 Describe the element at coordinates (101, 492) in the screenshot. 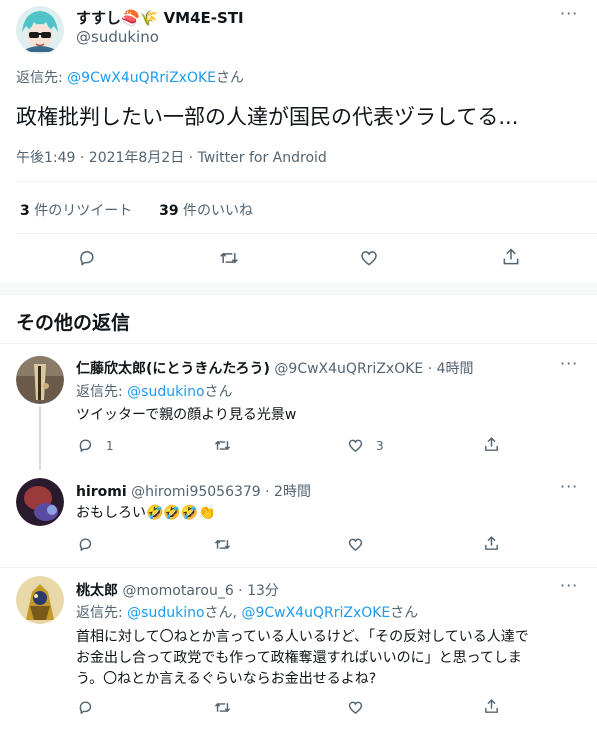

I see `reply-author-name: hiromi` at that location.